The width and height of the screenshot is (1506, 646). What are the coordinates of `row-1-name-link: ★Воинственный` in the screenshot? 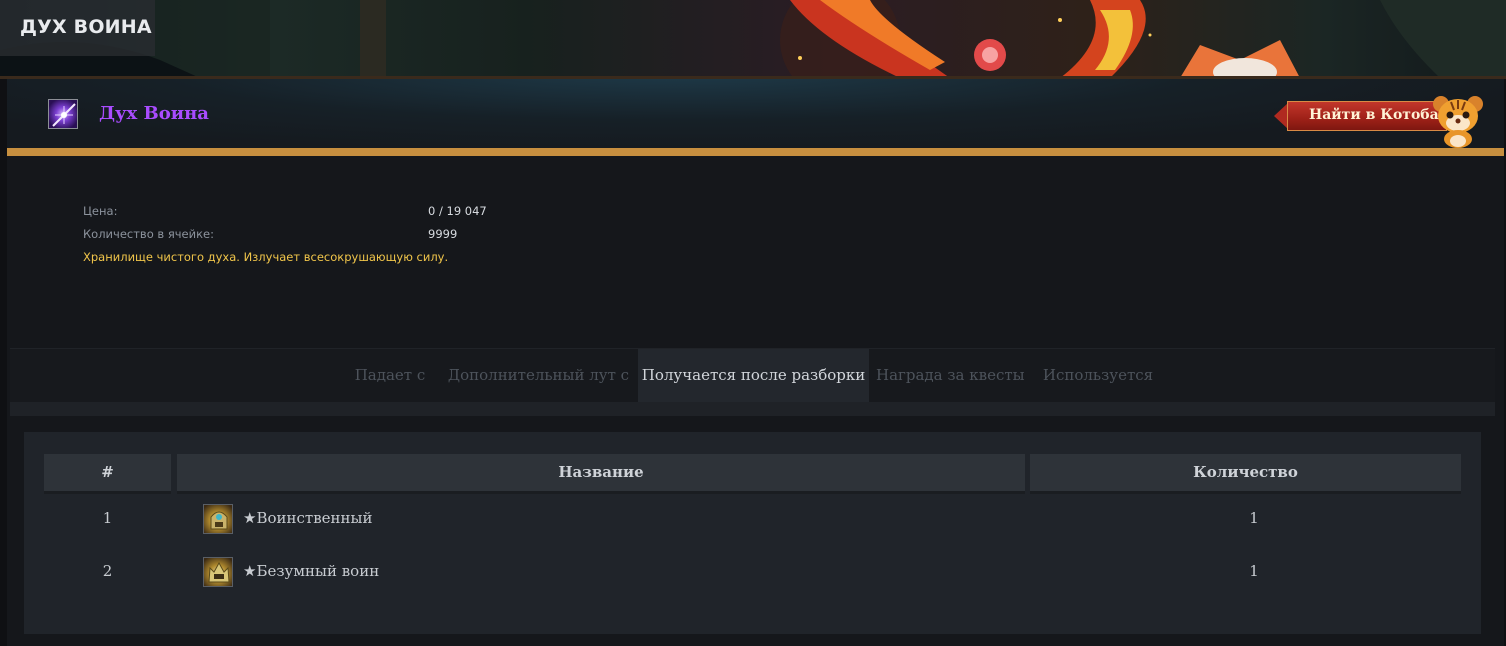 It's located at (307, 518).